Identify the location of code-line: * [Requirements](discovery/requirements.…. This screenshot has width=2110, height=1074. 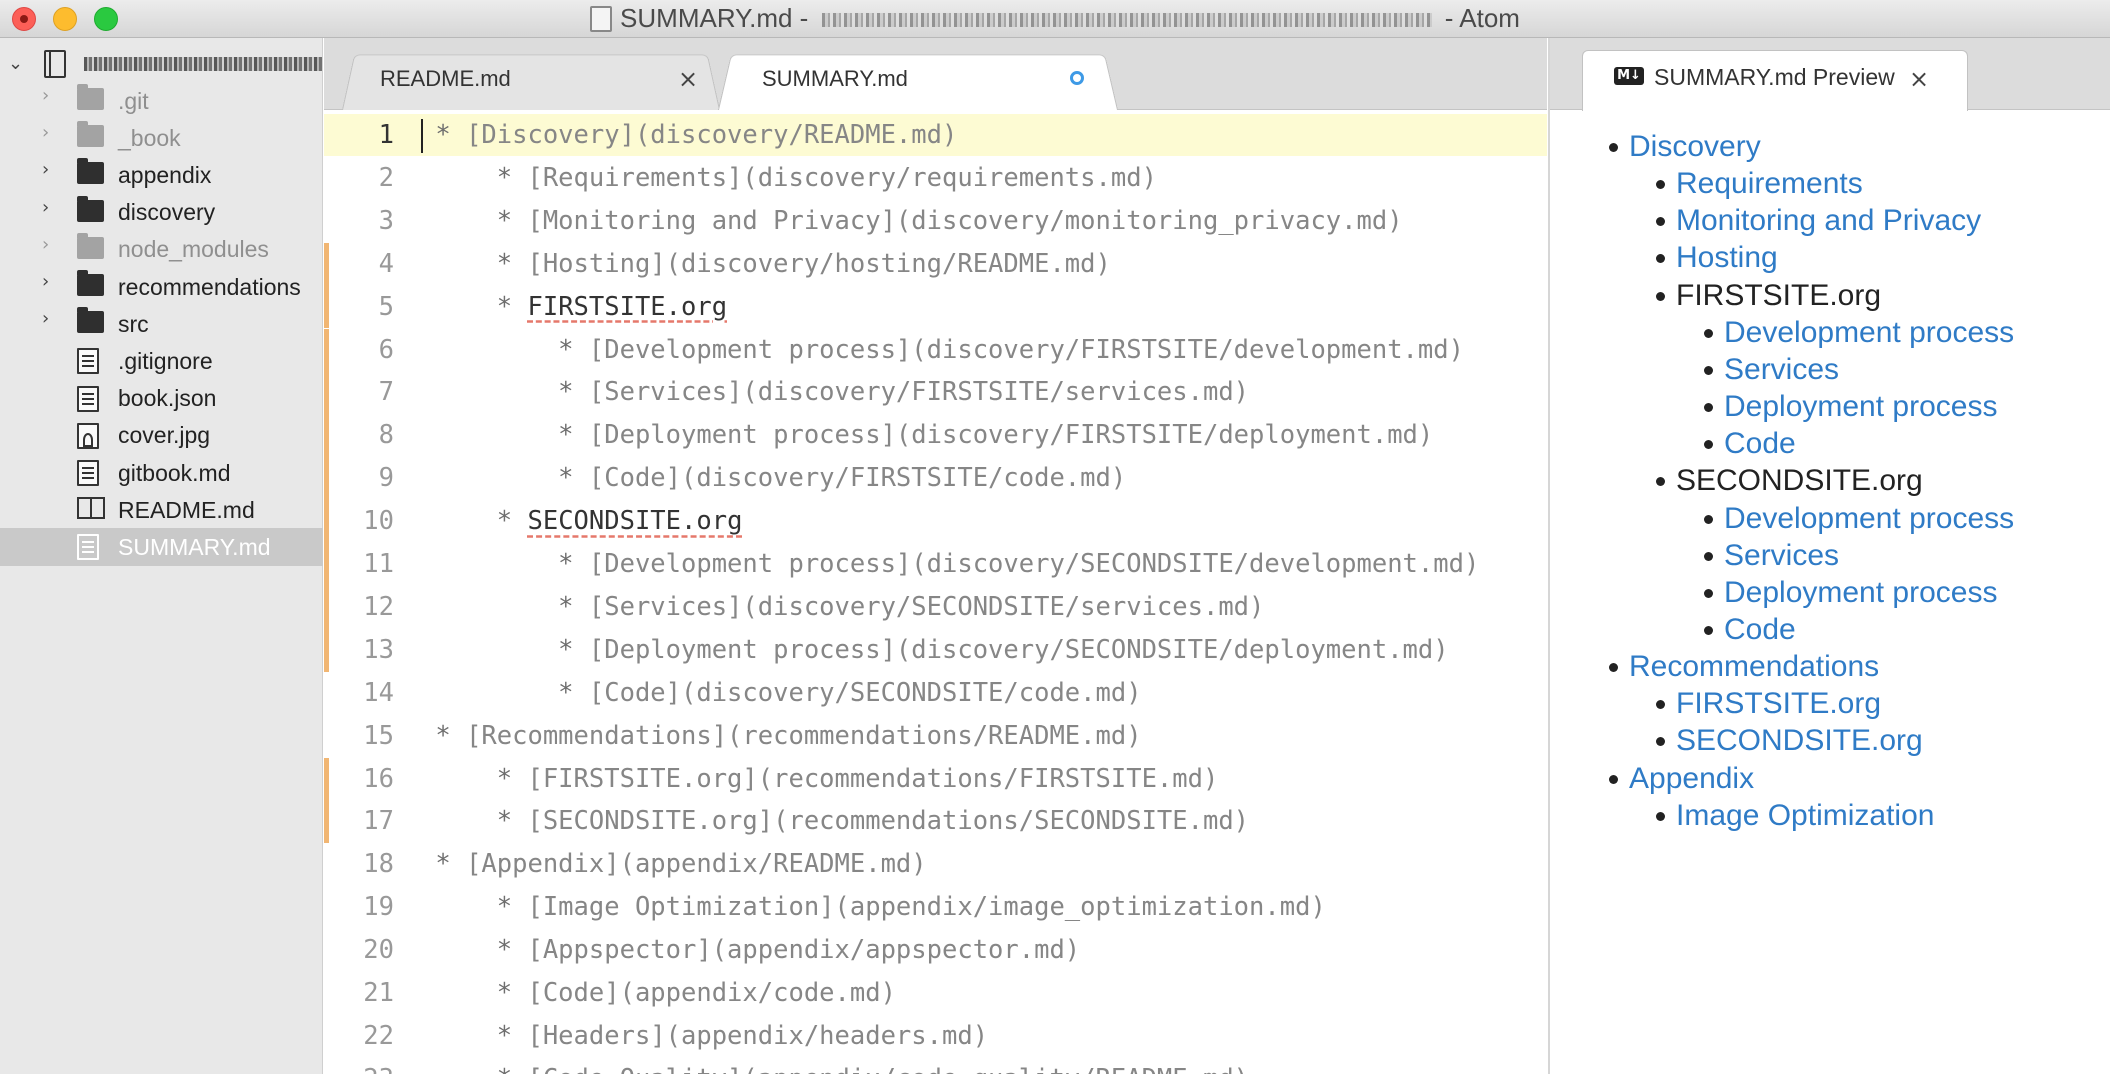
(983, 178).